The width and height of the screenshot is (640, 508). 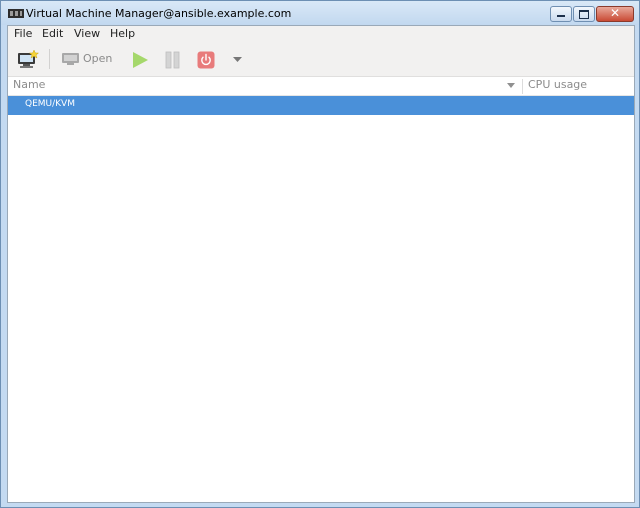 I want to click on menu-view: View, so click(x=87, y=33).